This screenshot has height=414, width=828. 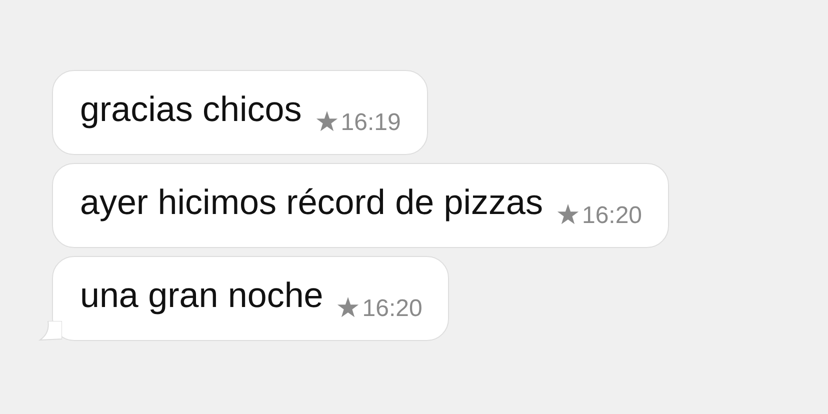 I want to click on message-text: ayer hicimos récord de pizzas, so click(x=311, y=202).